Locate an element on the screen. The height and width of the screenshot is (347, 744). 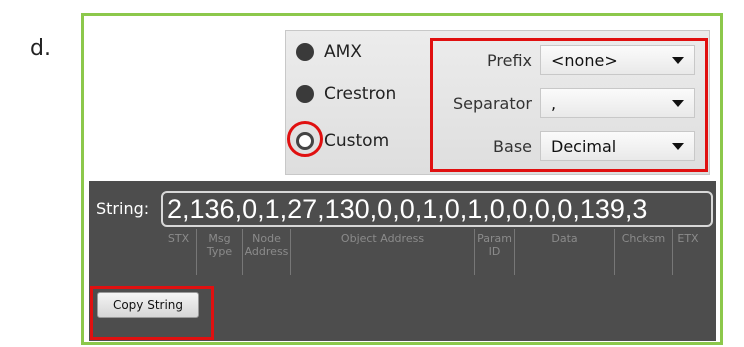
radio-crestron: Crestron is located at coordinates (346, 94).